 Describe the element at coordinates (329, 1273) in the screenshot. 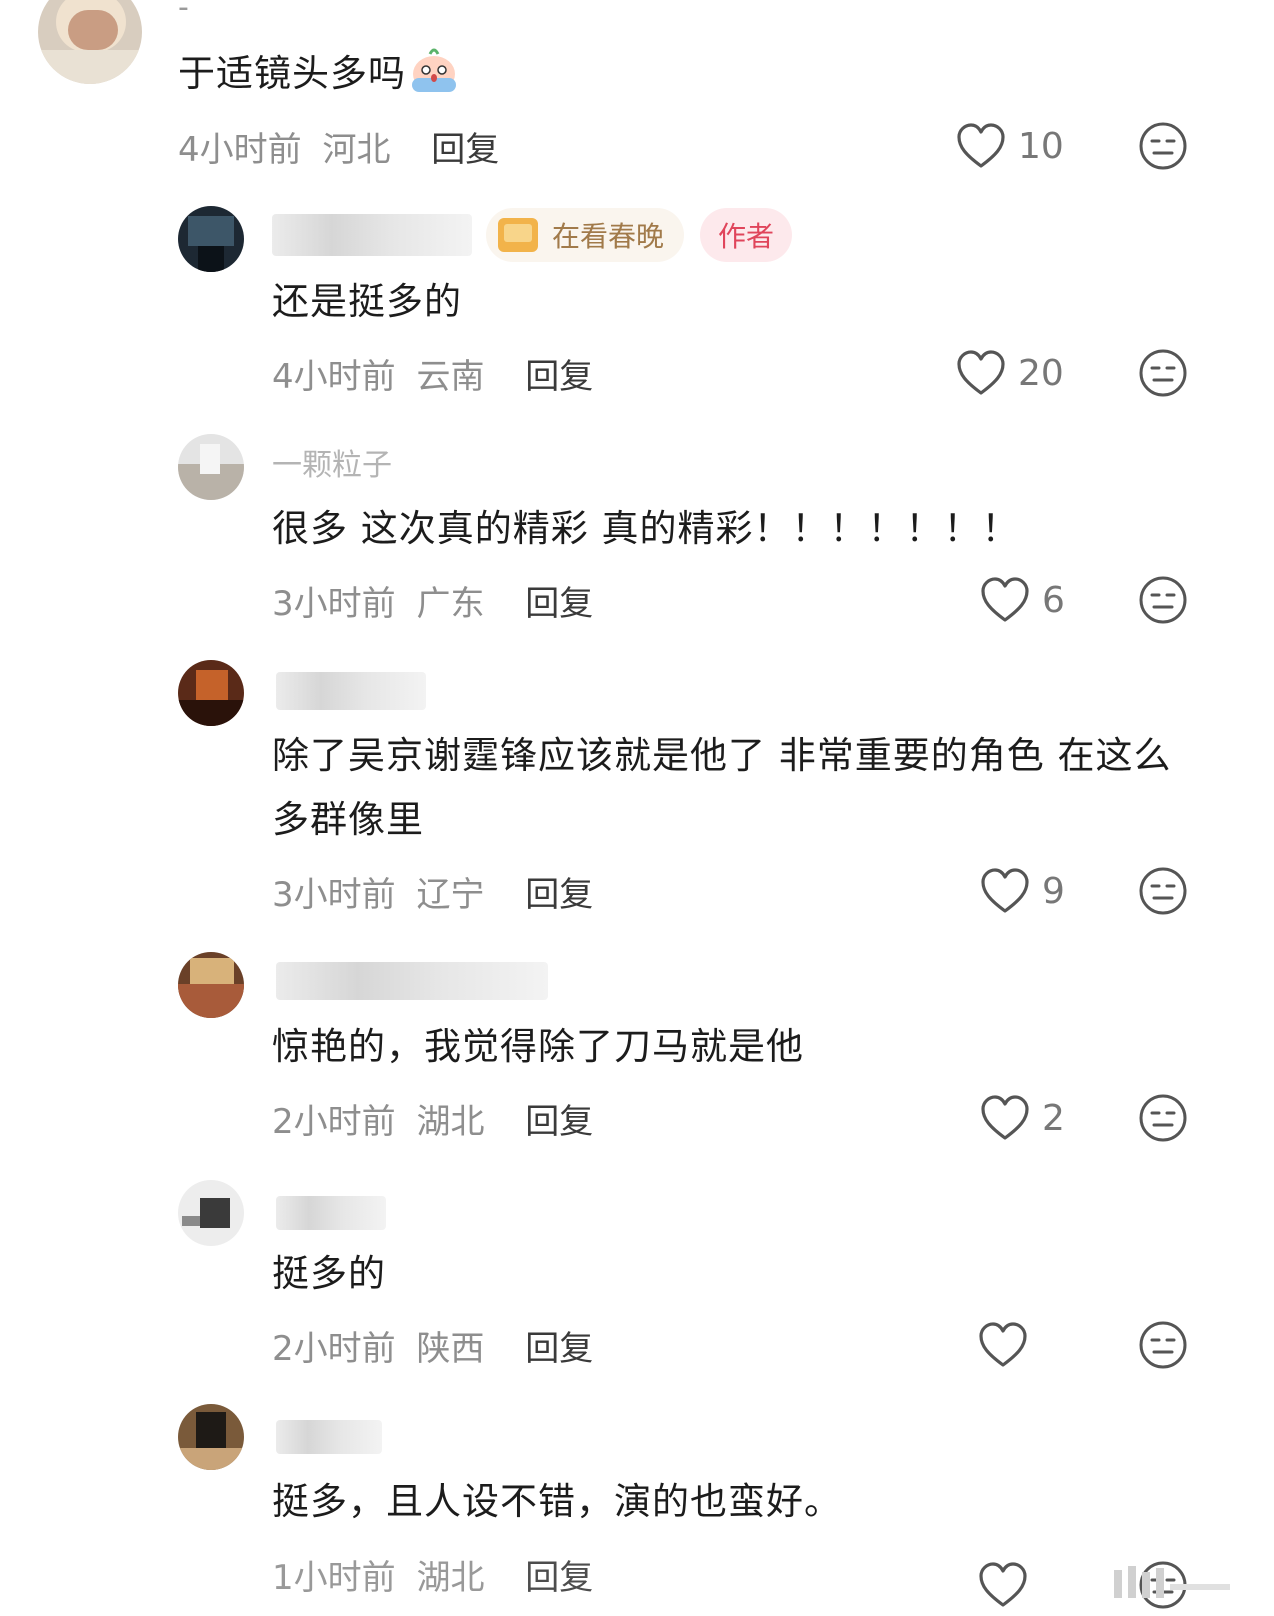

I see `comment-text: 挺多的` at that location.